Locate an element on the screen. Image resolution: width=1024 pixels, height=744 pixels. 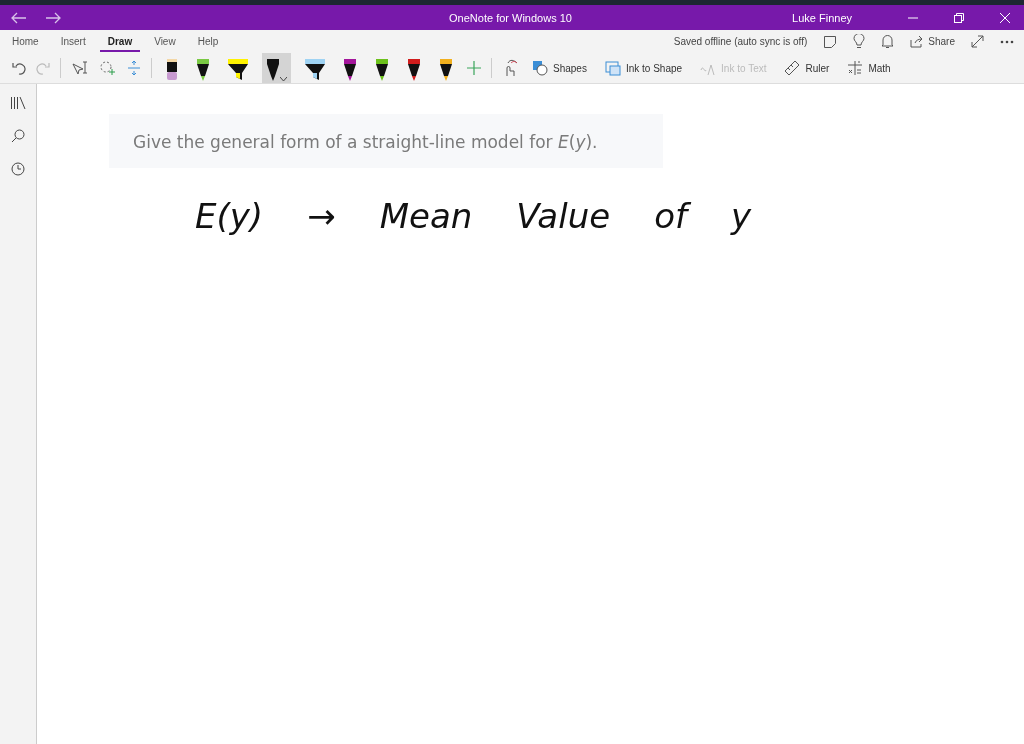
restore-icon is located at coordinates (959, 17).